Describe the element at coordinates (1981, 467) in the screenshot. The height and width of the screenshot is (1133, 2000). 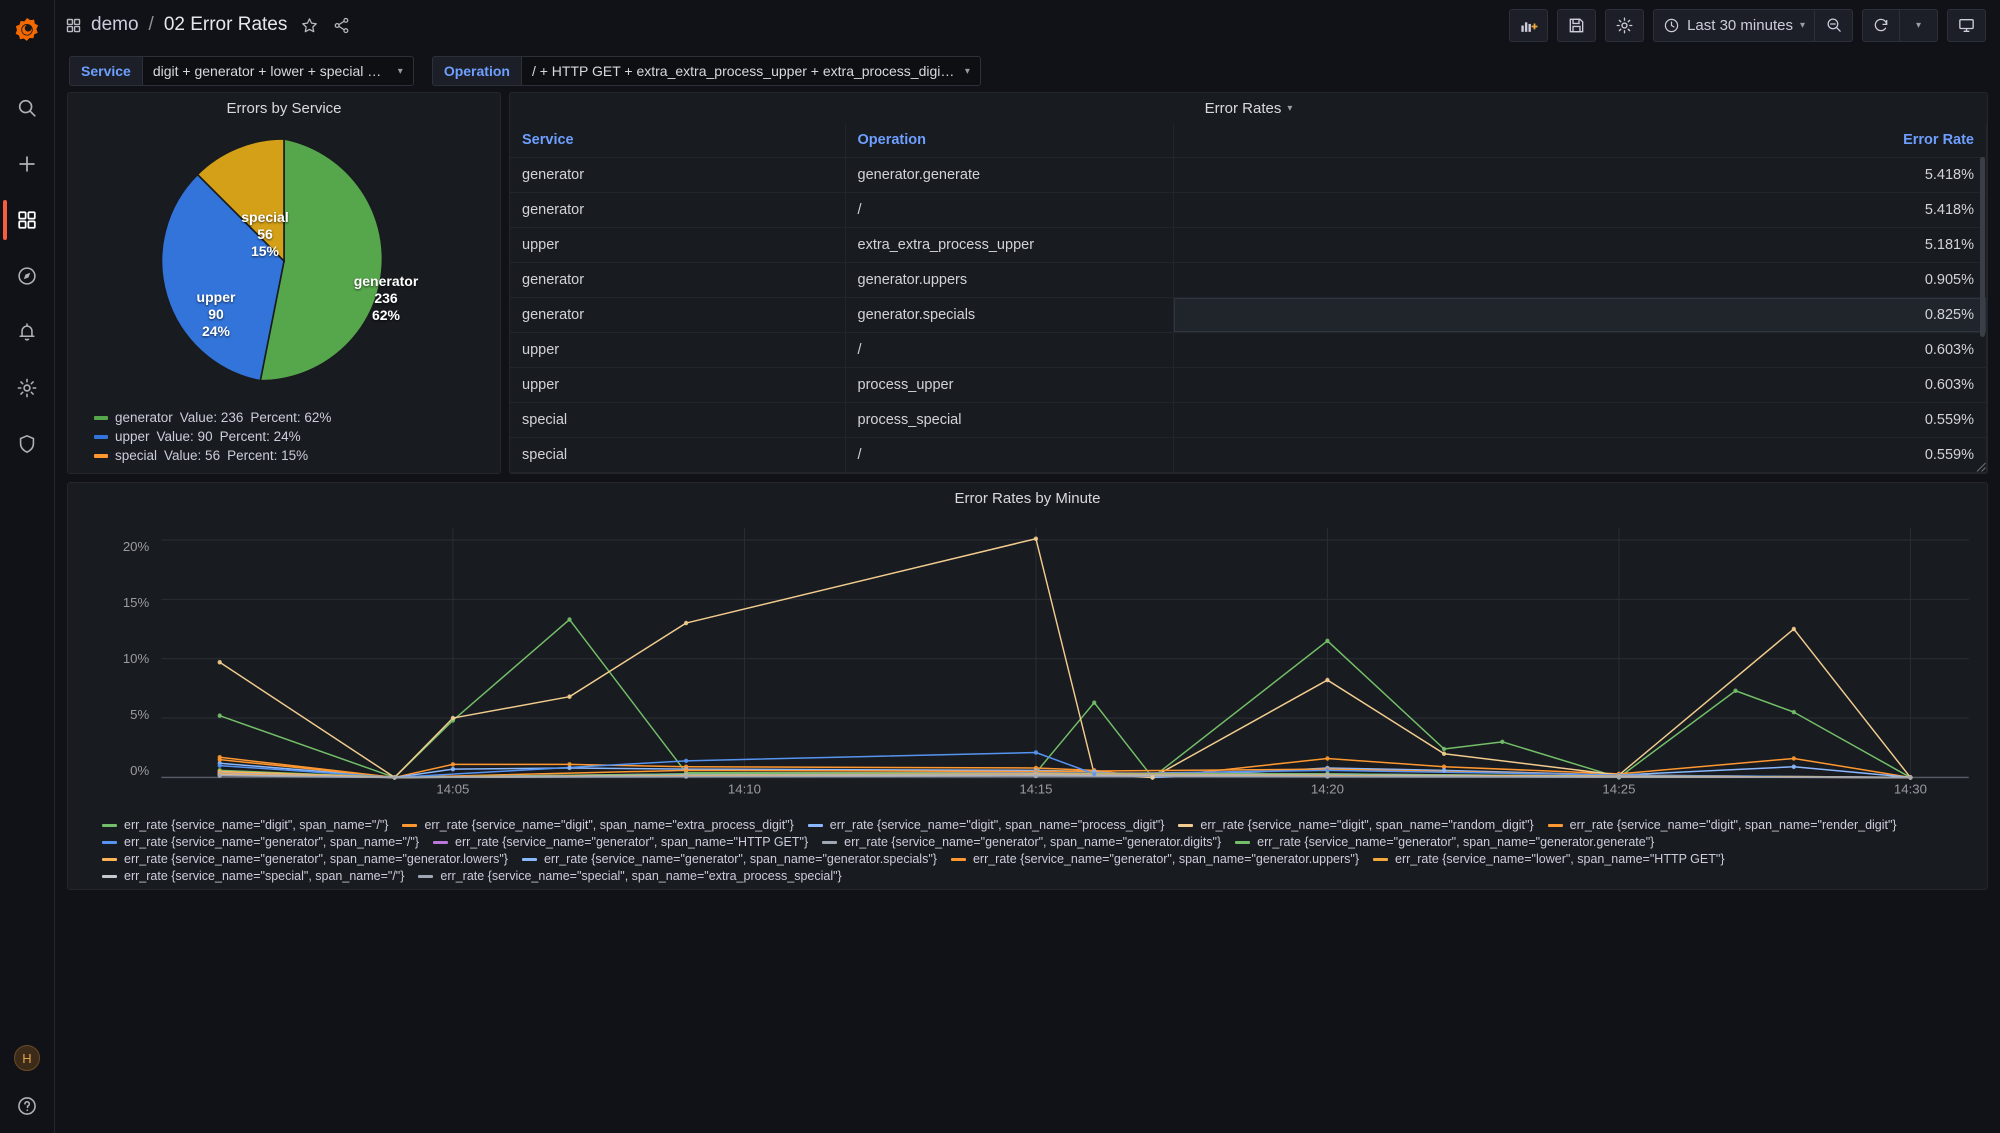
I see `panel-resize-handle` at that location.